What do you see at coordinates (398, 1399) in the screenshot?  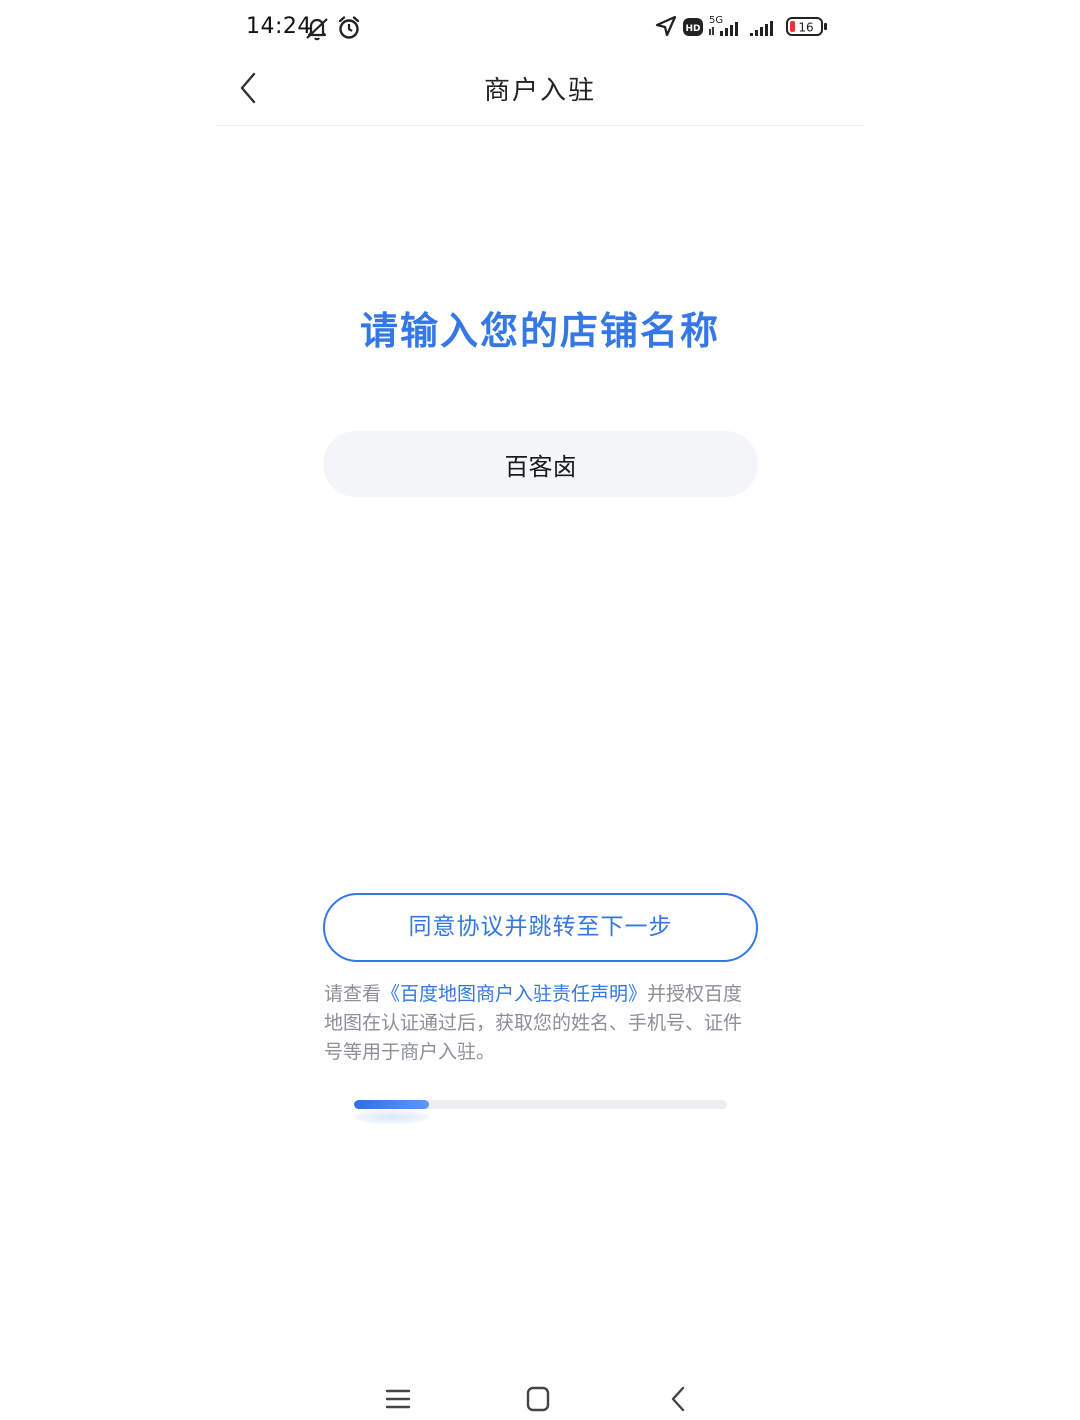 I see `menu-icon` at bounding box center [398, 1399].